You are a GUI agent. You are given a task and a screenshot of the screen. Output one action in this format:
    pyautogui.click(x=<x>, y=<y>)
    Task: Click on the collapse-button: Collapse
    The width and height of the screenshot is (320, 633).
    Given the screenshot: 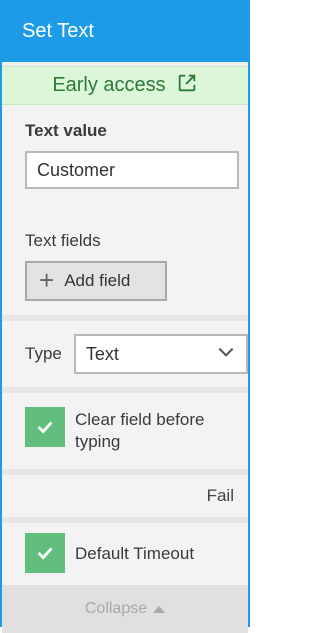 What is the action you would take?
    pyautogui.click(x=125, y=609)
    